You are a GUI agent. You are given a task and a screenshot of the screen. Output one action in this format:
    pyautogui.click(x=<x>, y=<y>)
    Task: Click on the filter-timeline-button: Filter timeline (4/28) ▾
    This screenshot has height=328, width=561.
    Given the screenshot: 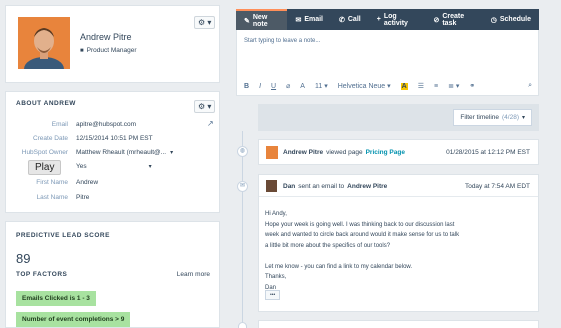 What is the action you would take?
    pyautogui.click(x=492, y=117)
    